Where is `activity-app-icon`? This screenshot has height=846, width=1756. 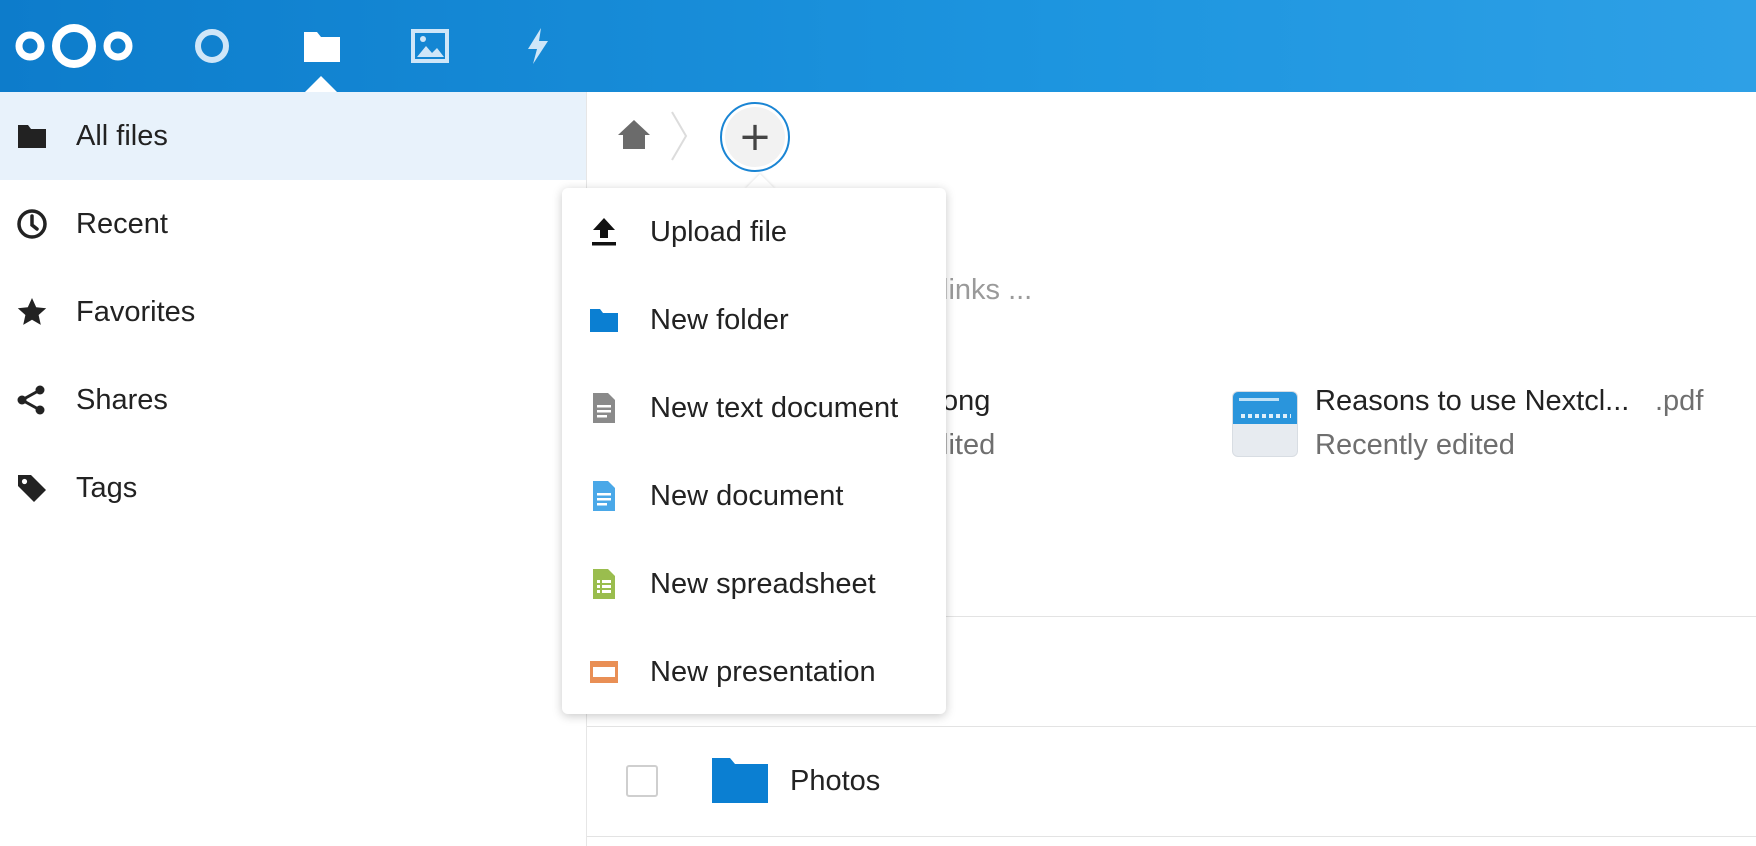
activity-app-icon is located at coordinates (538, 46).